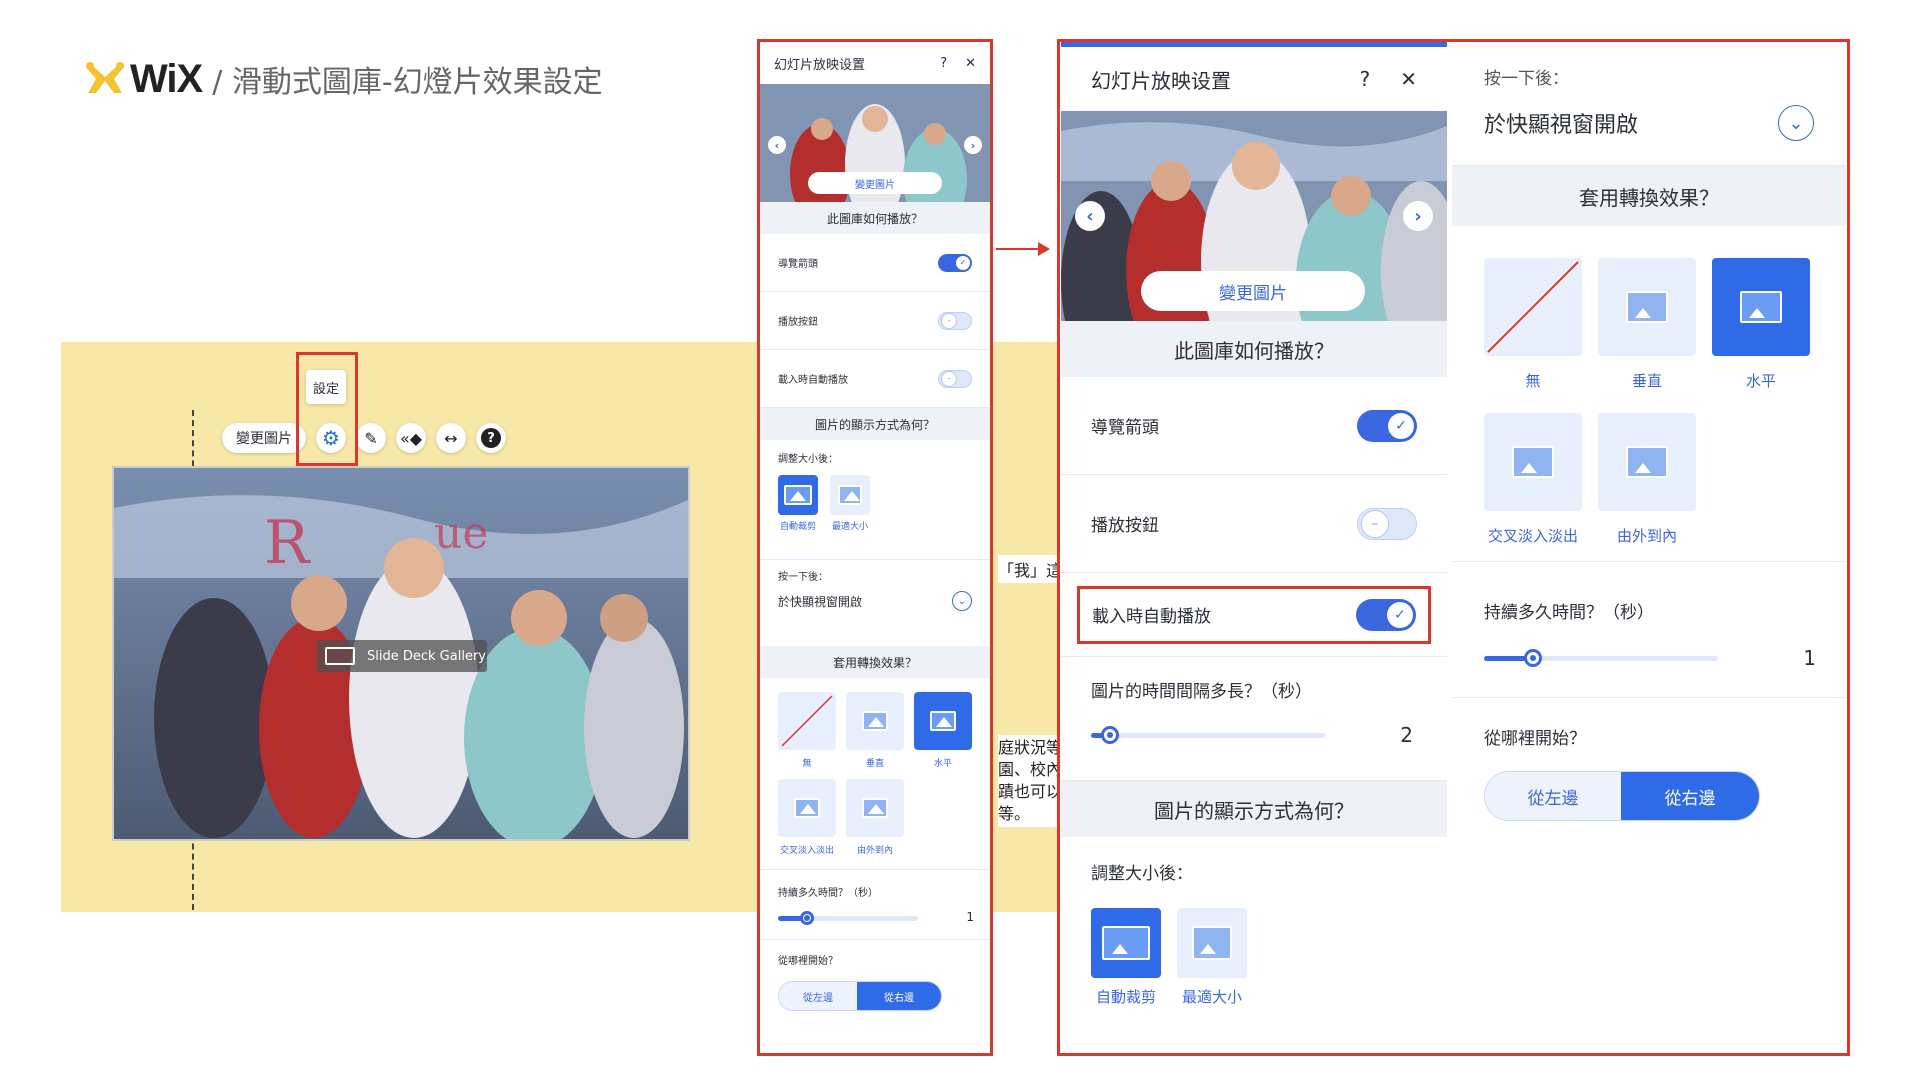 The image size is (1920, 1080). Describe the element at coordinates (1760, 381) in the screenshot. I see `transition-label: 水平` at that location.